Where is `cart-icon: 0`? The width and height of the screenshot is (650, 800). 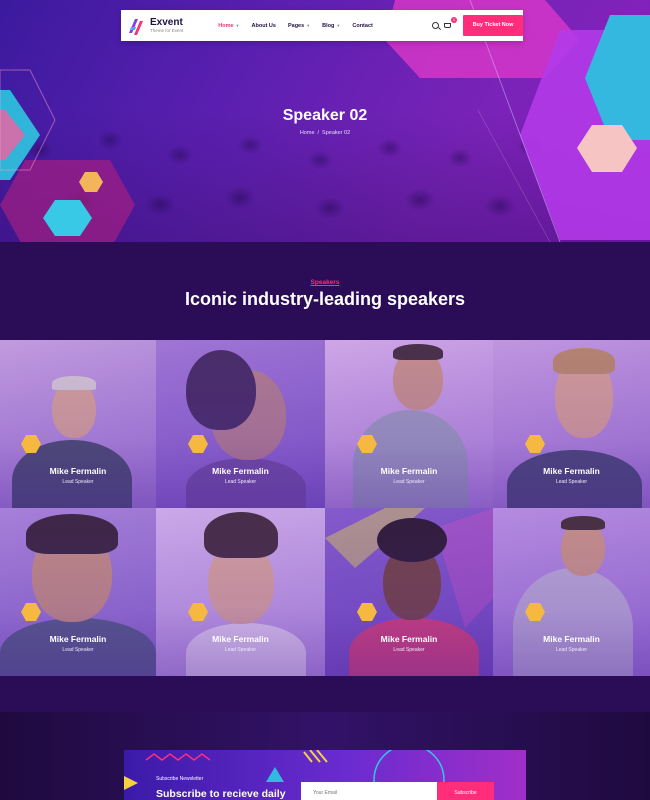 cart-icon: 0 is located at coordinates (450, 23).